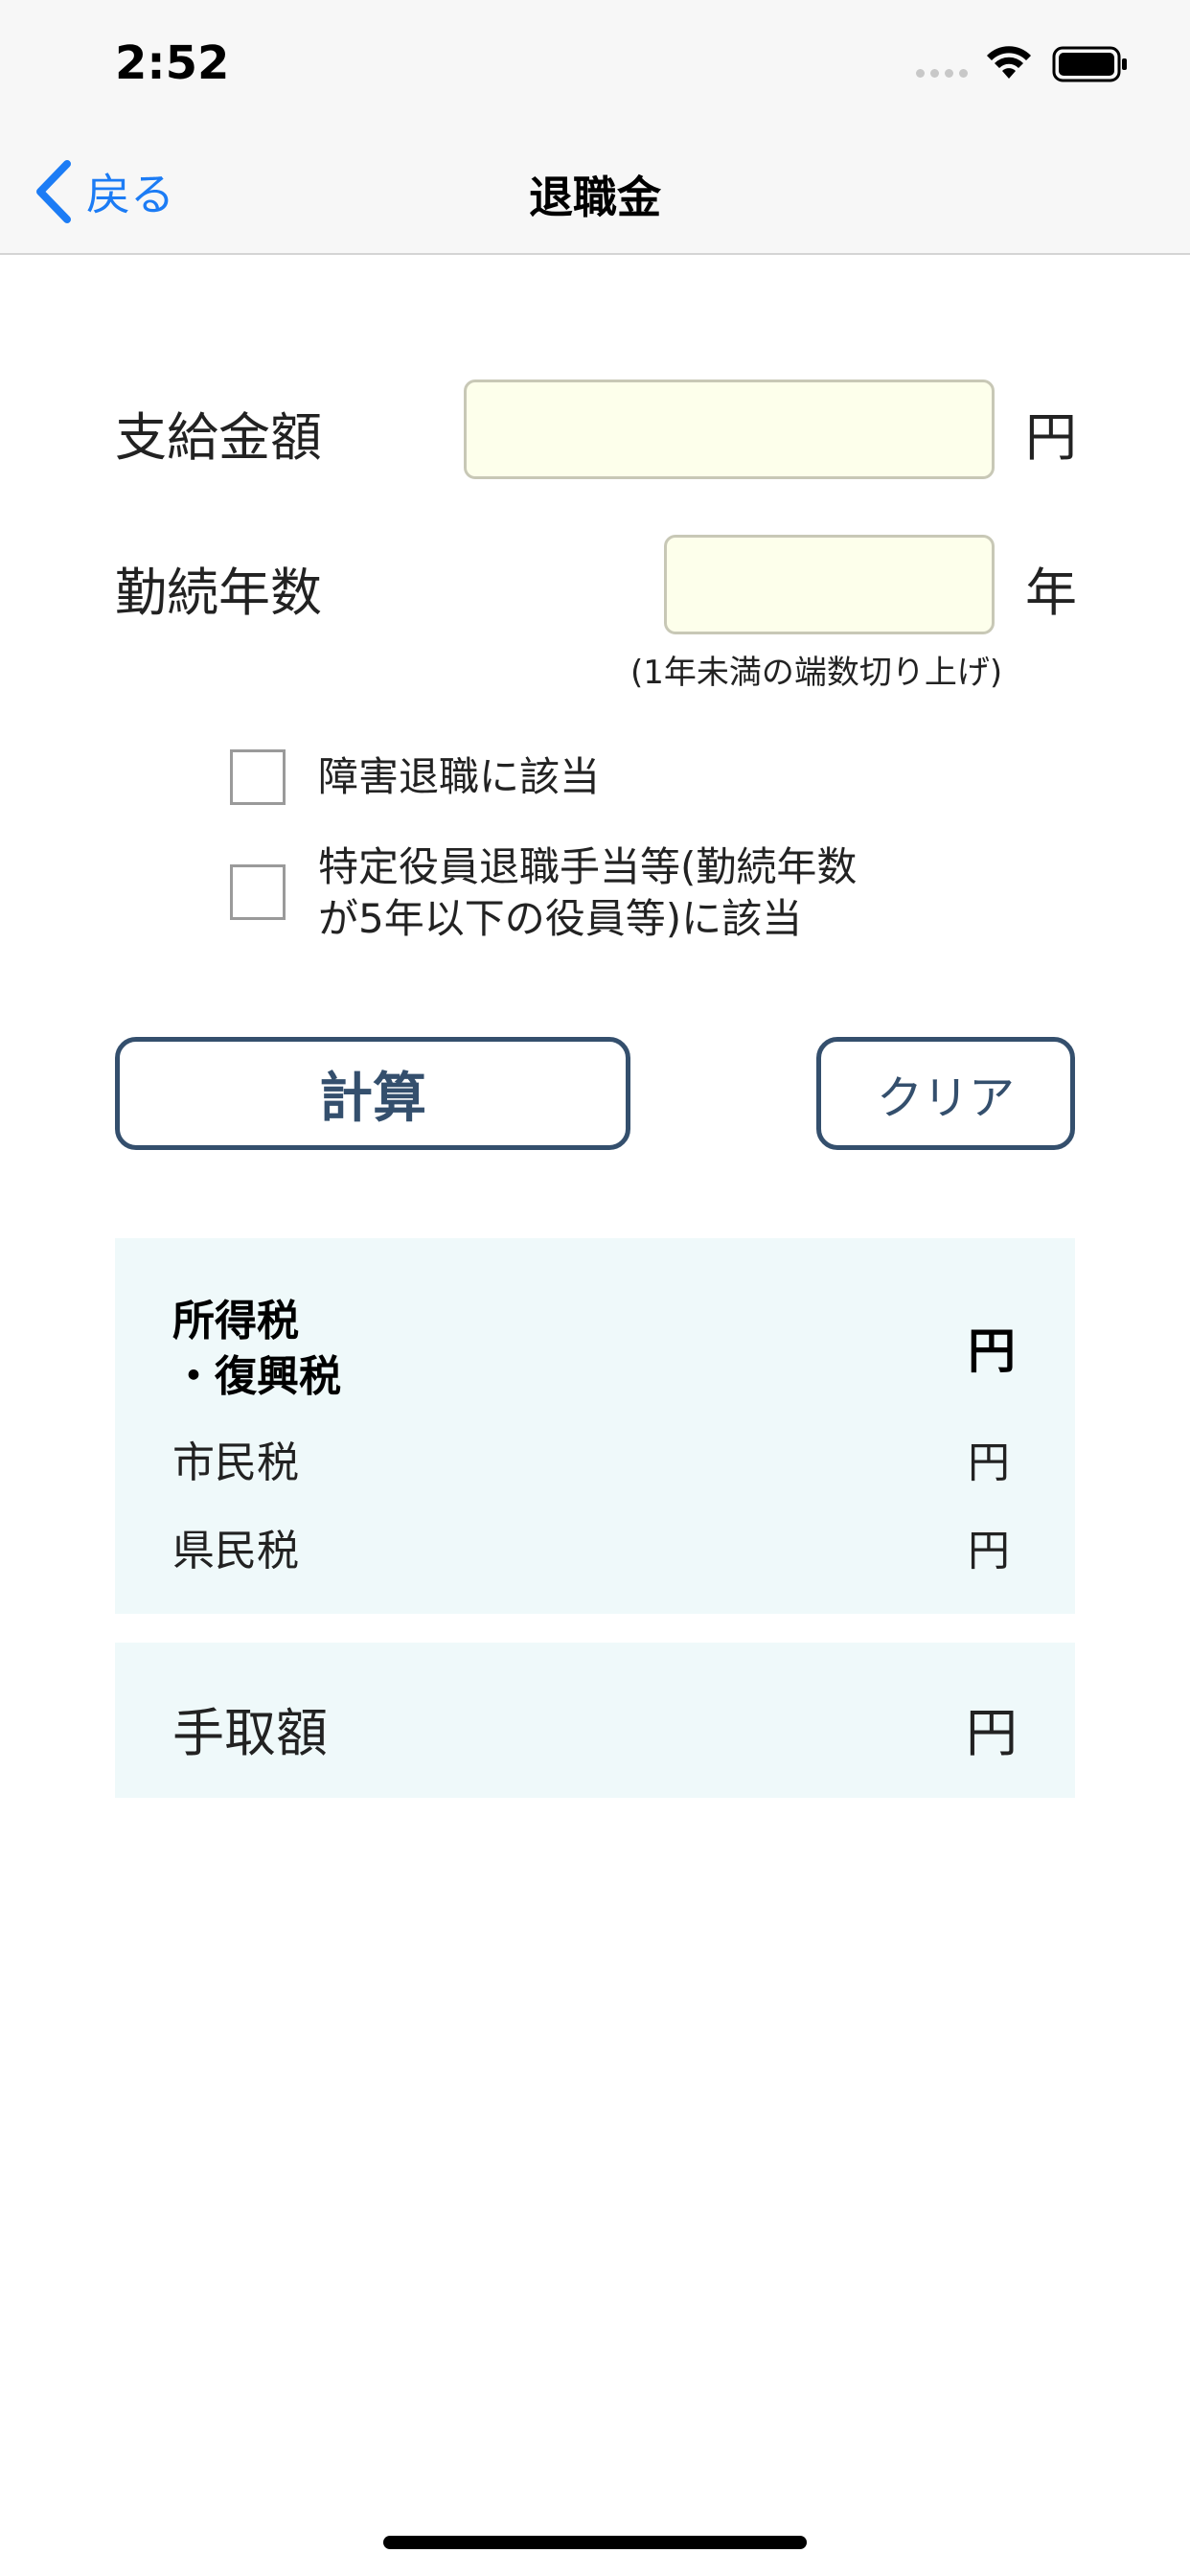  What do you see at coordinates (172, 63) in the screenshot?
I see `status-time: 2:52` at bounding box center [172, 63].